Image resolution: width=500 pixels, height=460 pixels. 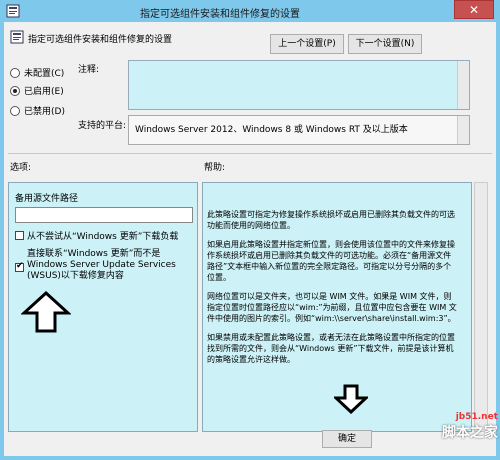 I want to click on alt-source-label: 备用源文件路径, so click(x=47, y=199).